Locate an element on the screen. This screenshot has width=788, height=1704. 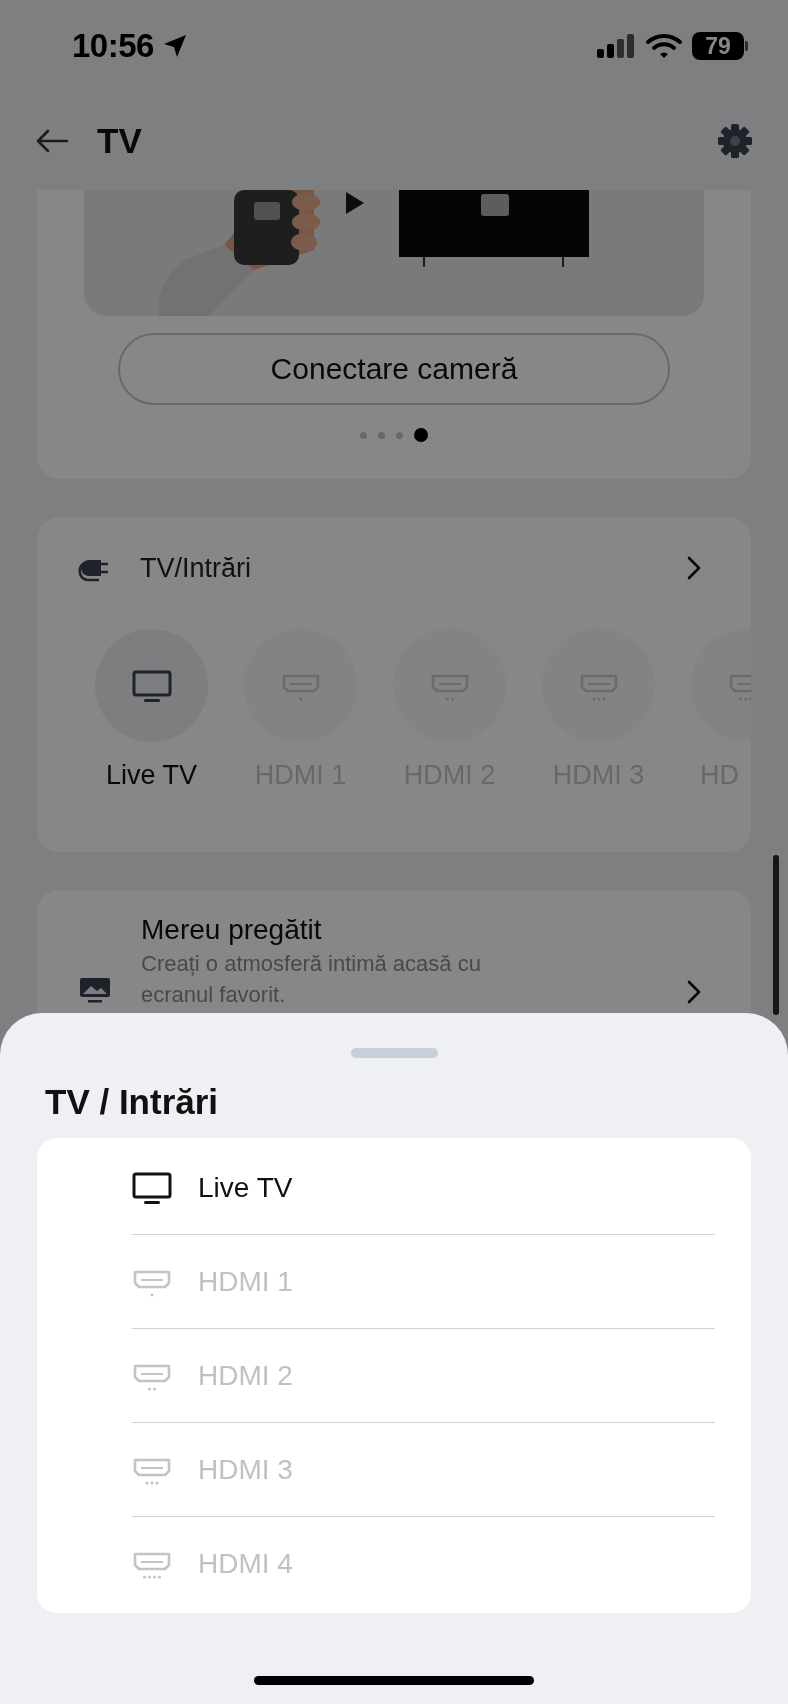
card-description: Creați o atmosferă intimă acasă cu ecranul favorit. is located at coordinates (311, 979).